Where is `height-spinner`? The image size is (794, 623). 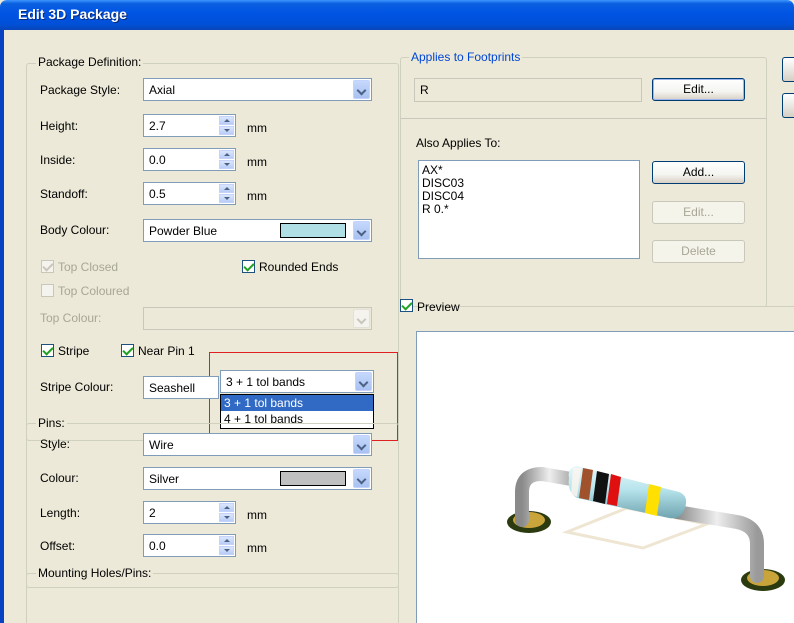 height-spinner is located at coordinates (226, 125).